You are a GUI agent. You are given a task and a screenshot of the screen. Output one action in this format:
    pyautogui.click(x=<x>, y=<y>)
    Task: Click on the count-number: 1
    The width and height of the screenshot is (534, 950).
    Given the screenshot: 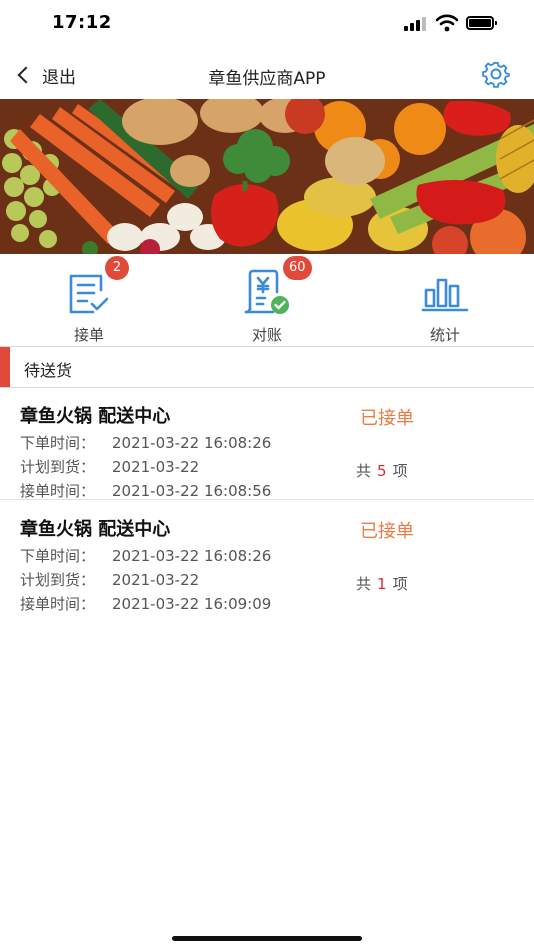 What is the action you would take?
    pyautogui.click(x=382, y=584)
    